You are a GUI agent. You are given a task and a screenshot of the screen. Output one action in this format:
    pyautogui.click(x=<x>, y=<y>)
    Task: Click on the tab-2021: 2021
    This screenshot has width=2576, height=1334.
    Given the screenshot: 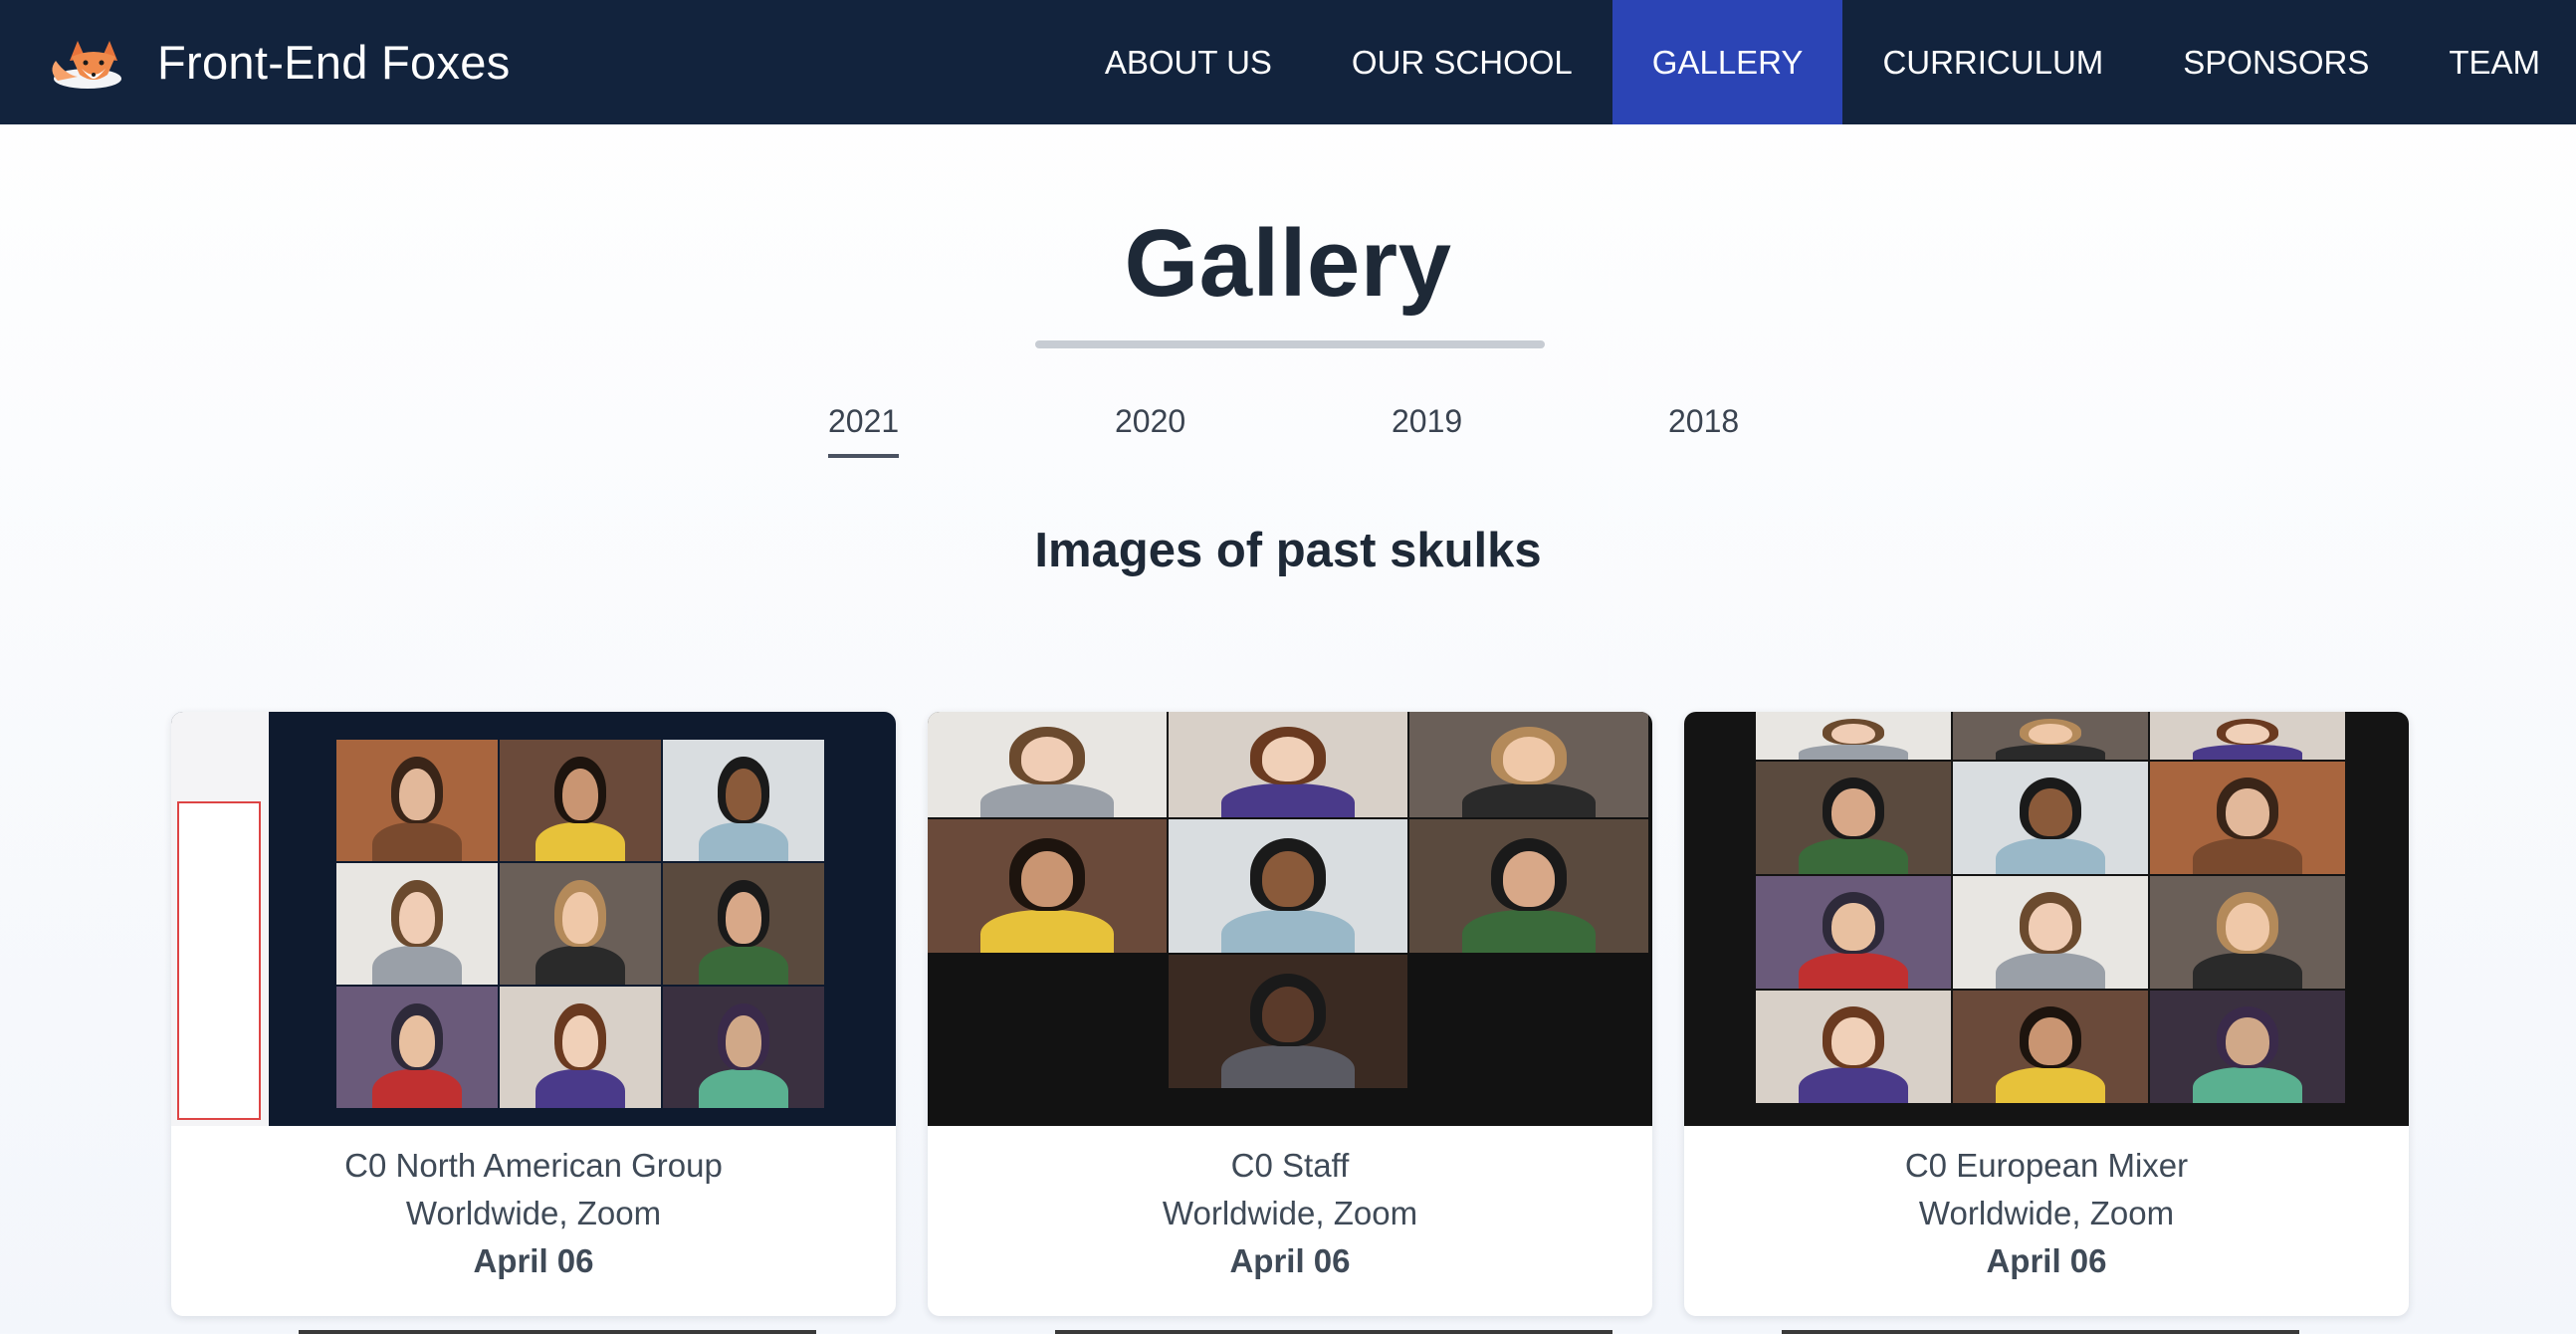 What is the action you would take?
    pyautogui.click(x=864, y=430)
    